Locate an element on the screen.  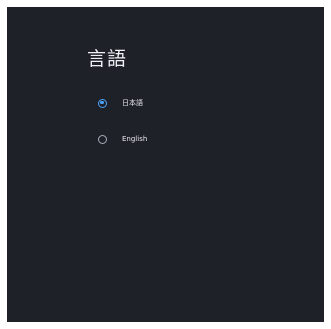
language-option-japanese: 日本語 is located at coordinates (120, 103).